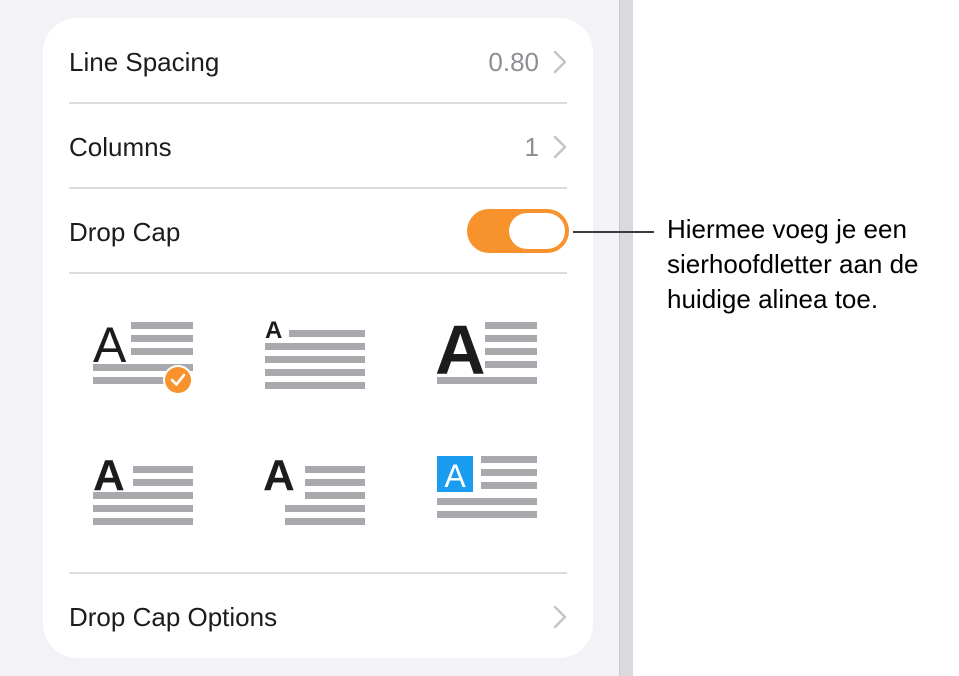 This screenshot has width=959, height=676. I want to click on line-spacing-value: 0.80, so click(513, 61).